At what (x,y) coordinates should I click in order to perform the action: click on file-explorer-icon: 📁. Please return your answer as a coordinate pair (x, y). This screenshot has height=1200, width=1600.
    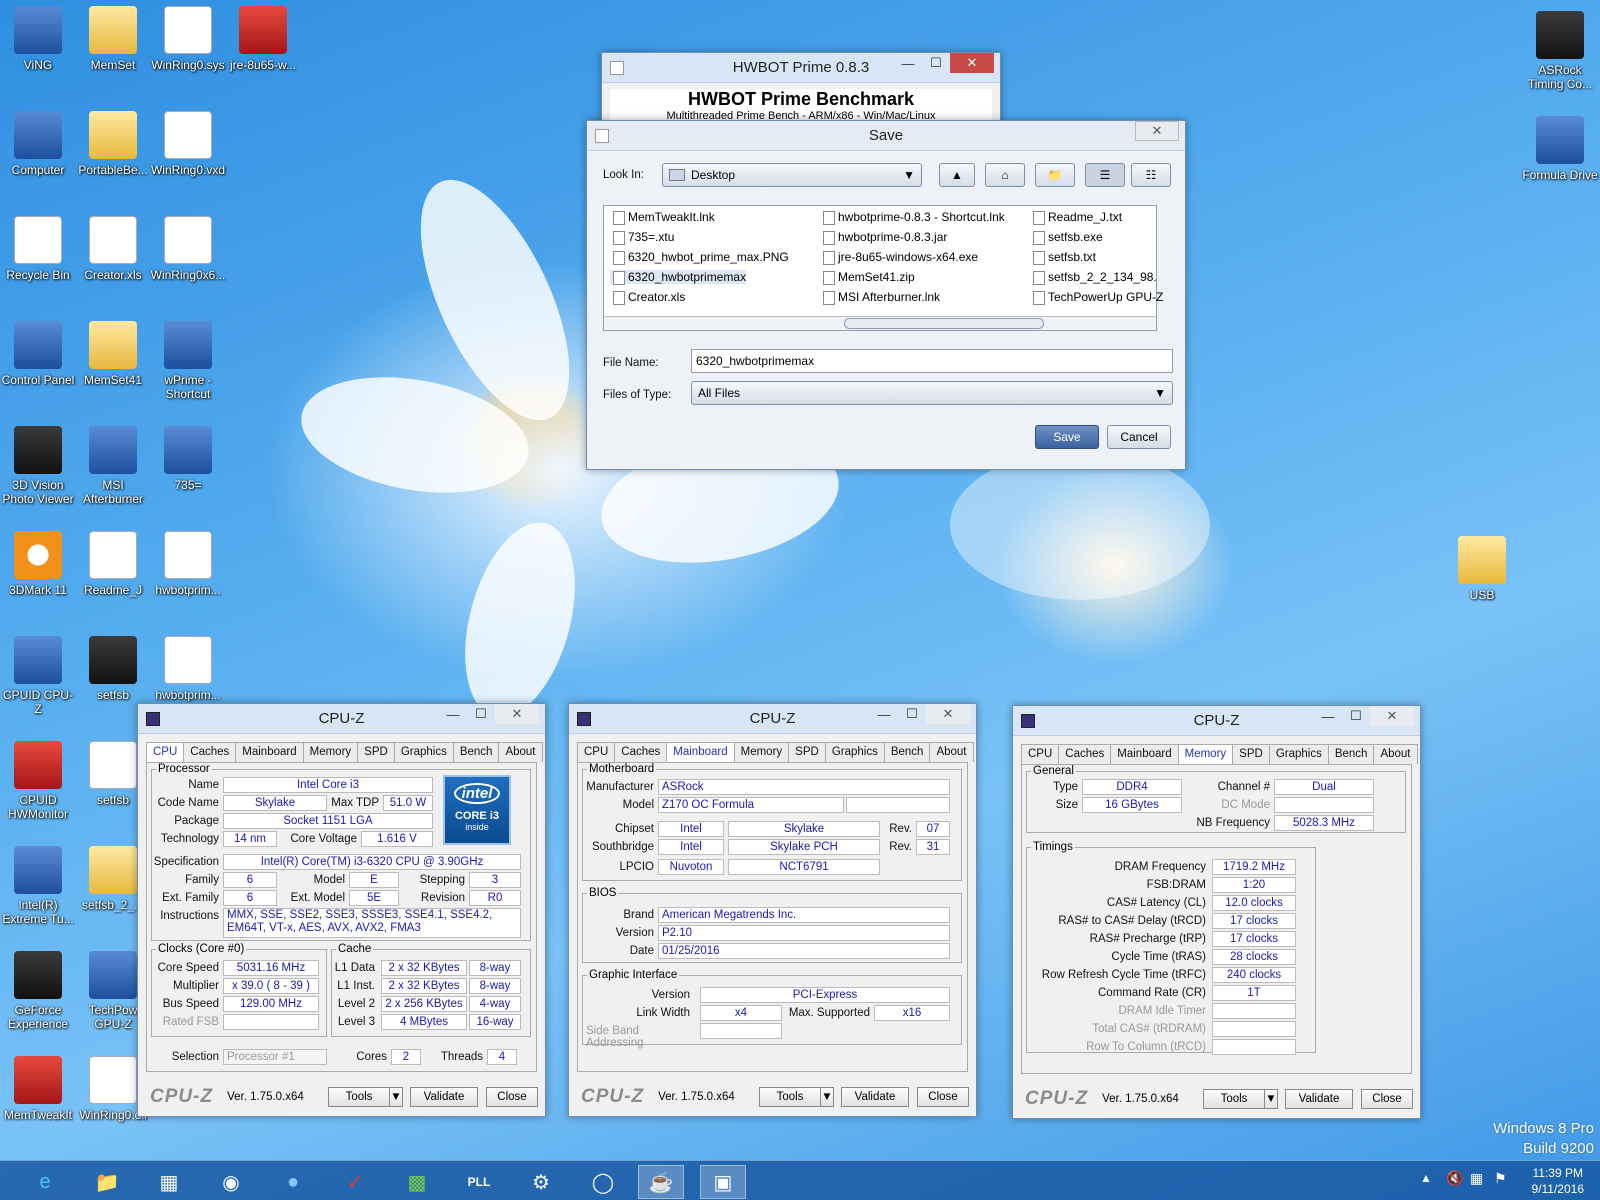
    Looking at the image, I should click on (107, 1182).